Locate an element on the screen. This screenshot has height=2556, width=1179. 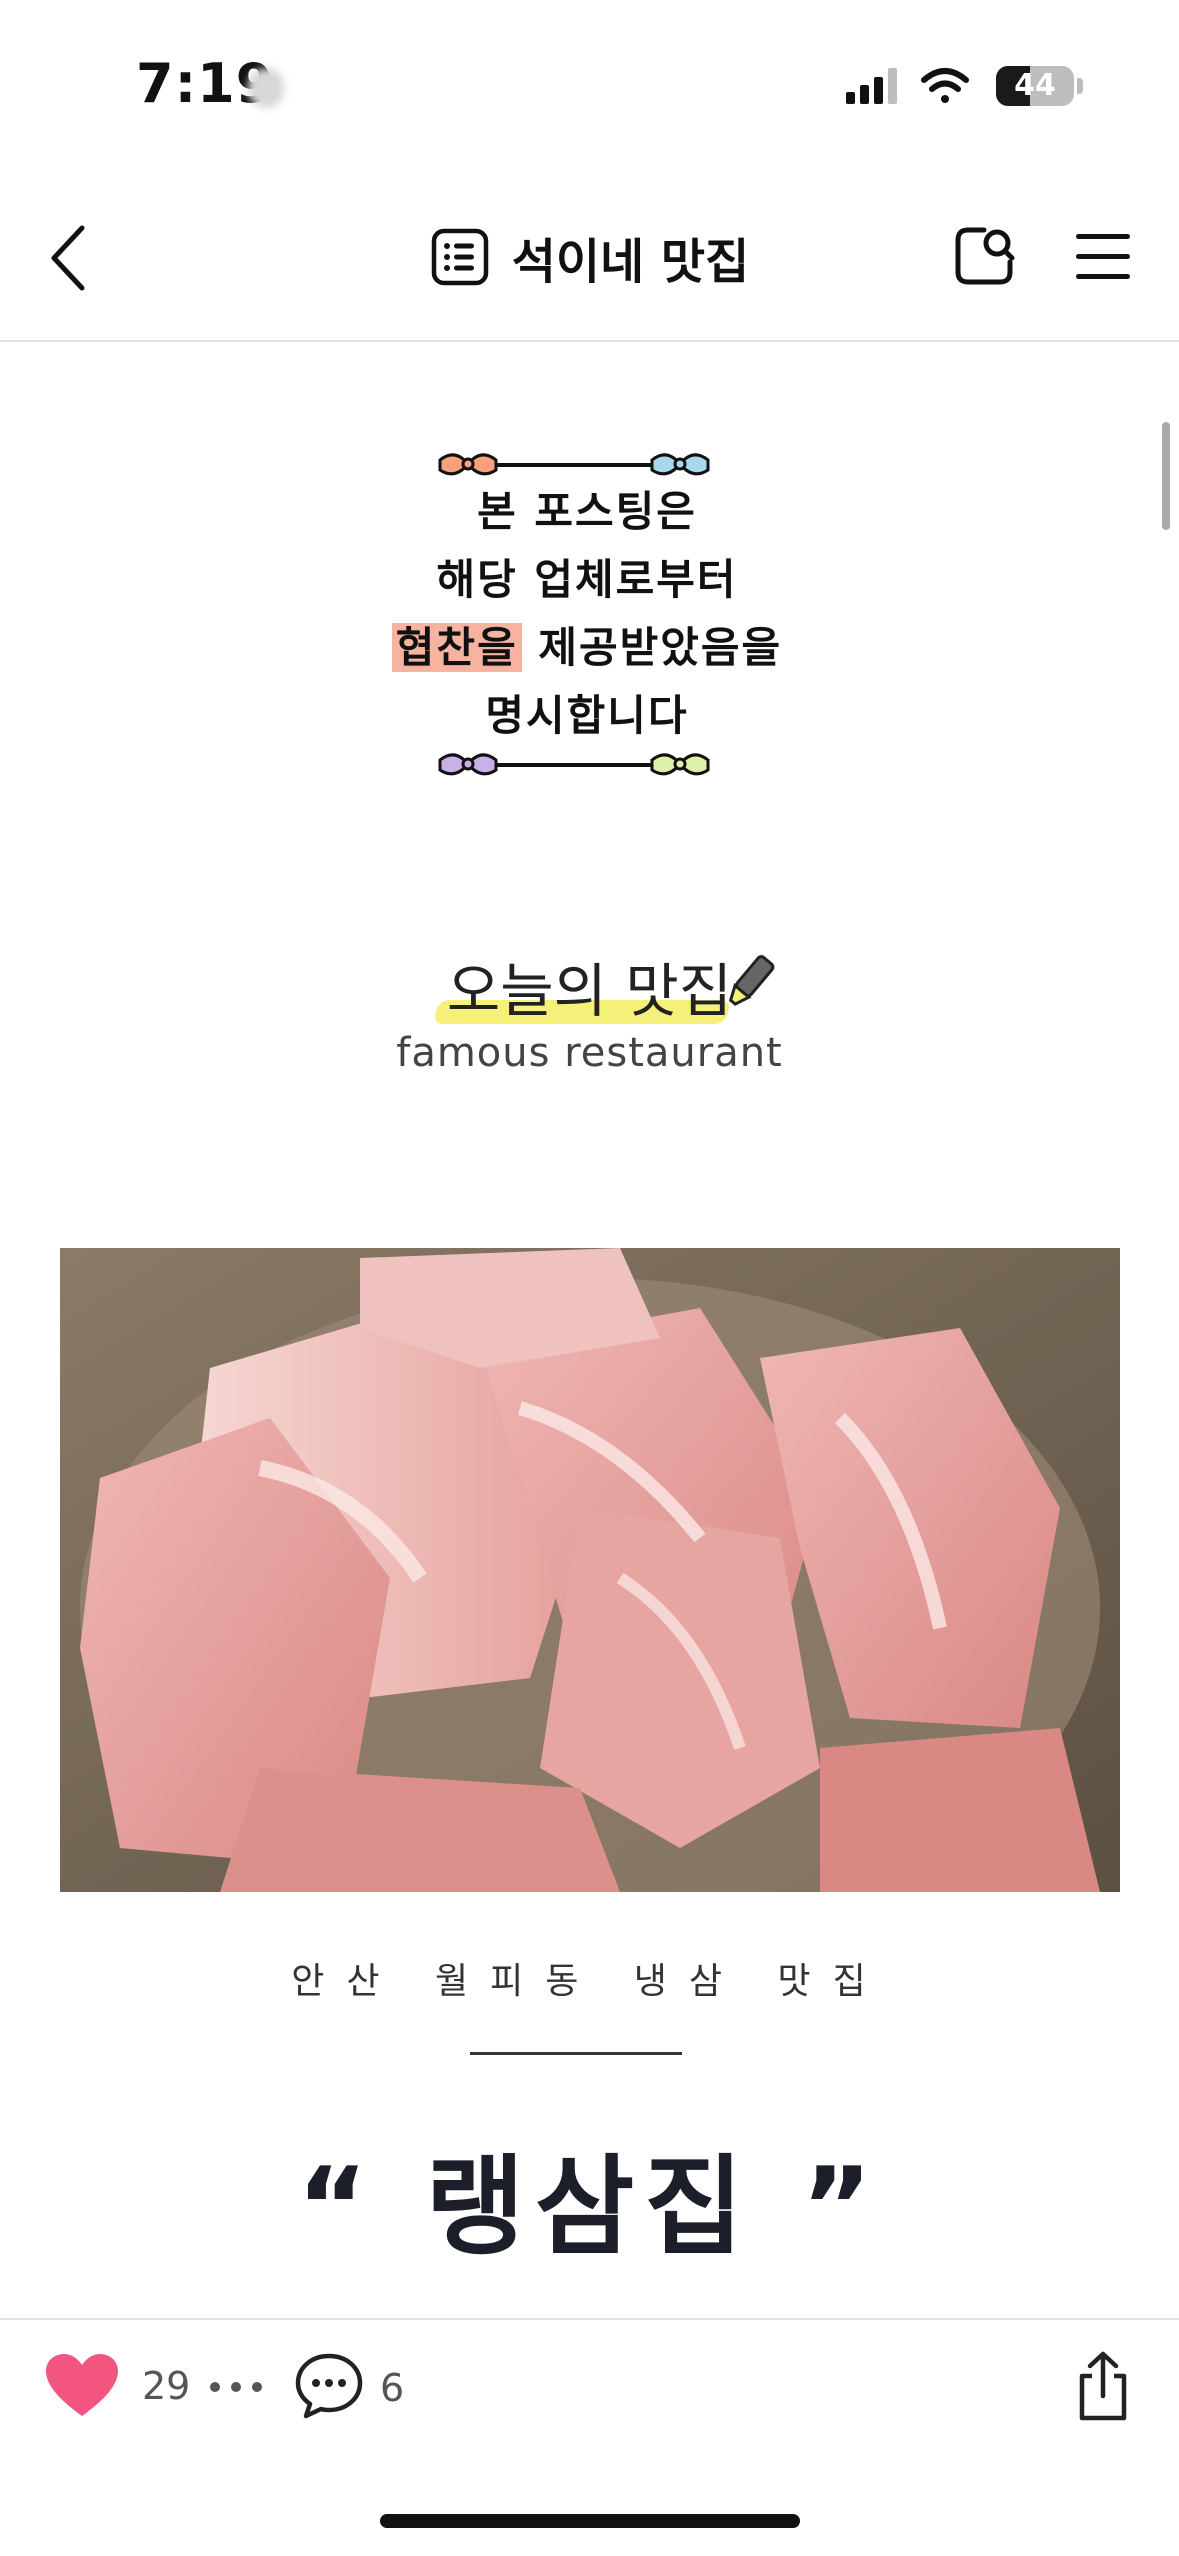
highlighter-pen-icon is located at coordinates (751, 980).